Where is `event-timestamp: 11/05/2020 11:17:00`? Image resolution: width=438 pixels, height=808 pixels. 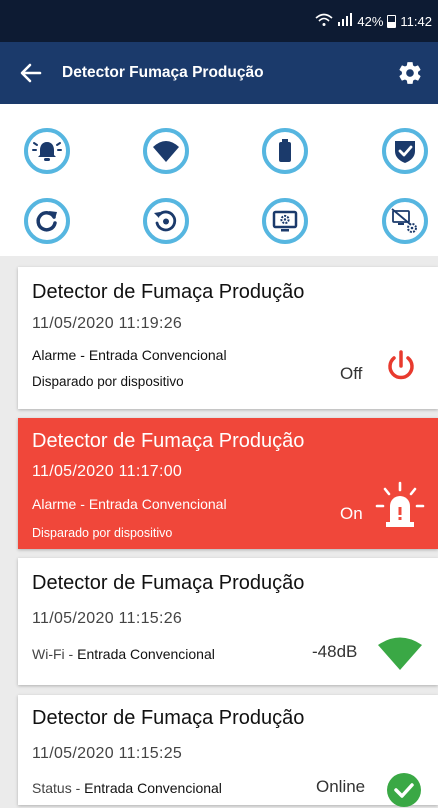
event-timestamp: 11/05/2020 11:17:00 is located at coordinates (107, 471).